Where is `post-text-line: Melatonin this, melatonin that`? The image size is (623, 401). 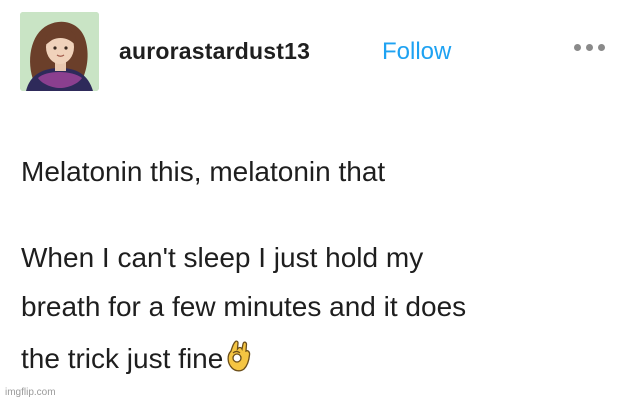 post-text-line: Melatonin this, melatonin that is located at coordinates (203, 171).